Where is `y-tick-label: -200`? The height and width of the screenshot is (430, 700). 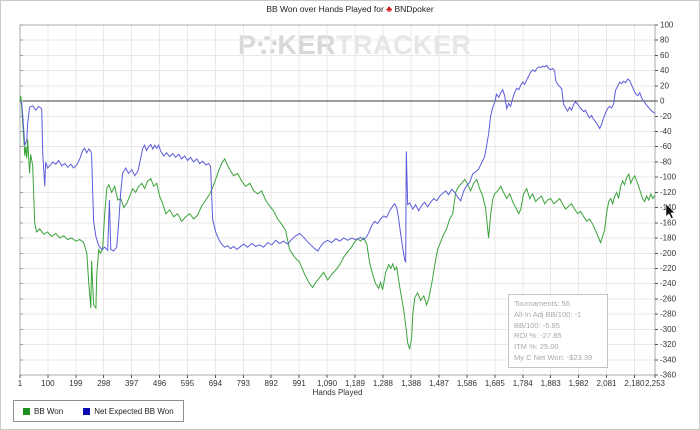
y-tick-label: -200 is located at coordinates (668, 253).